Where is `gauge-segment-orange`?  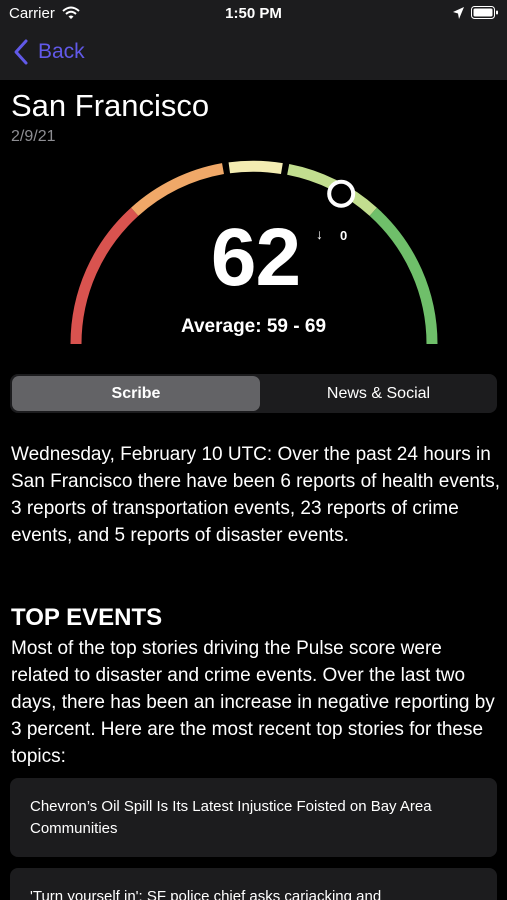
gauge-segment-orange is located at coordinates (178, 189).